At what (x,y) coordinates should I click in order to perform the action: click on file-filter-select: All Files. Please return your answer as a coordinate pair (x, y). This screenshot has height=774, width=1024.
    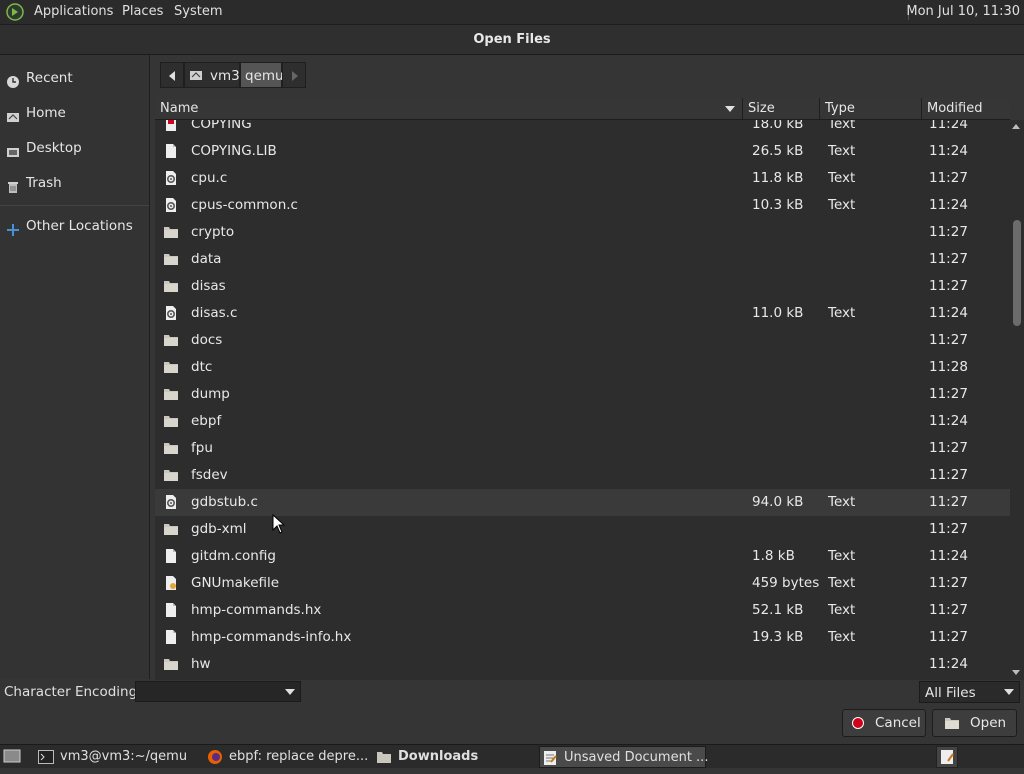
    Looking at the image, I should click on (969, 692).